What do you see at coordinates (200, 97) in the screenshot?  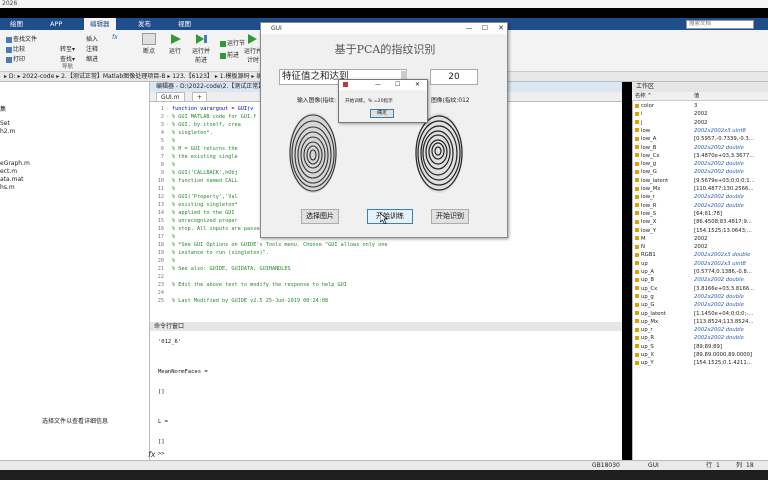 I see `add-tab-button: +` at bounding box center [200, 97].